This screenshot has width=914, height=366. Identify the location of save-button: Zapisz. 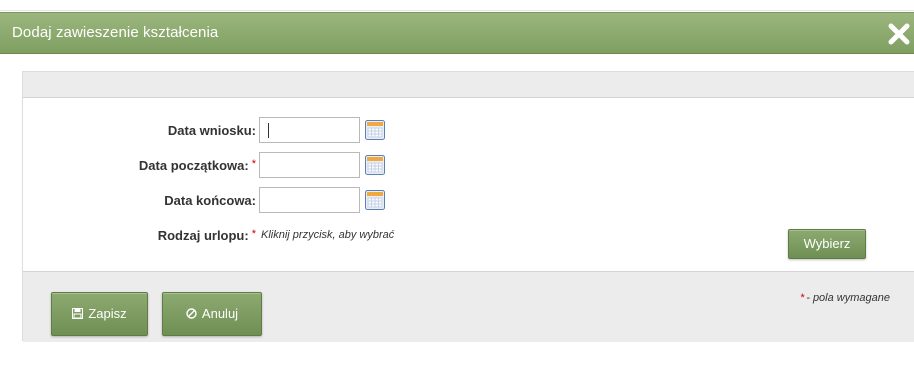
(99, 314).